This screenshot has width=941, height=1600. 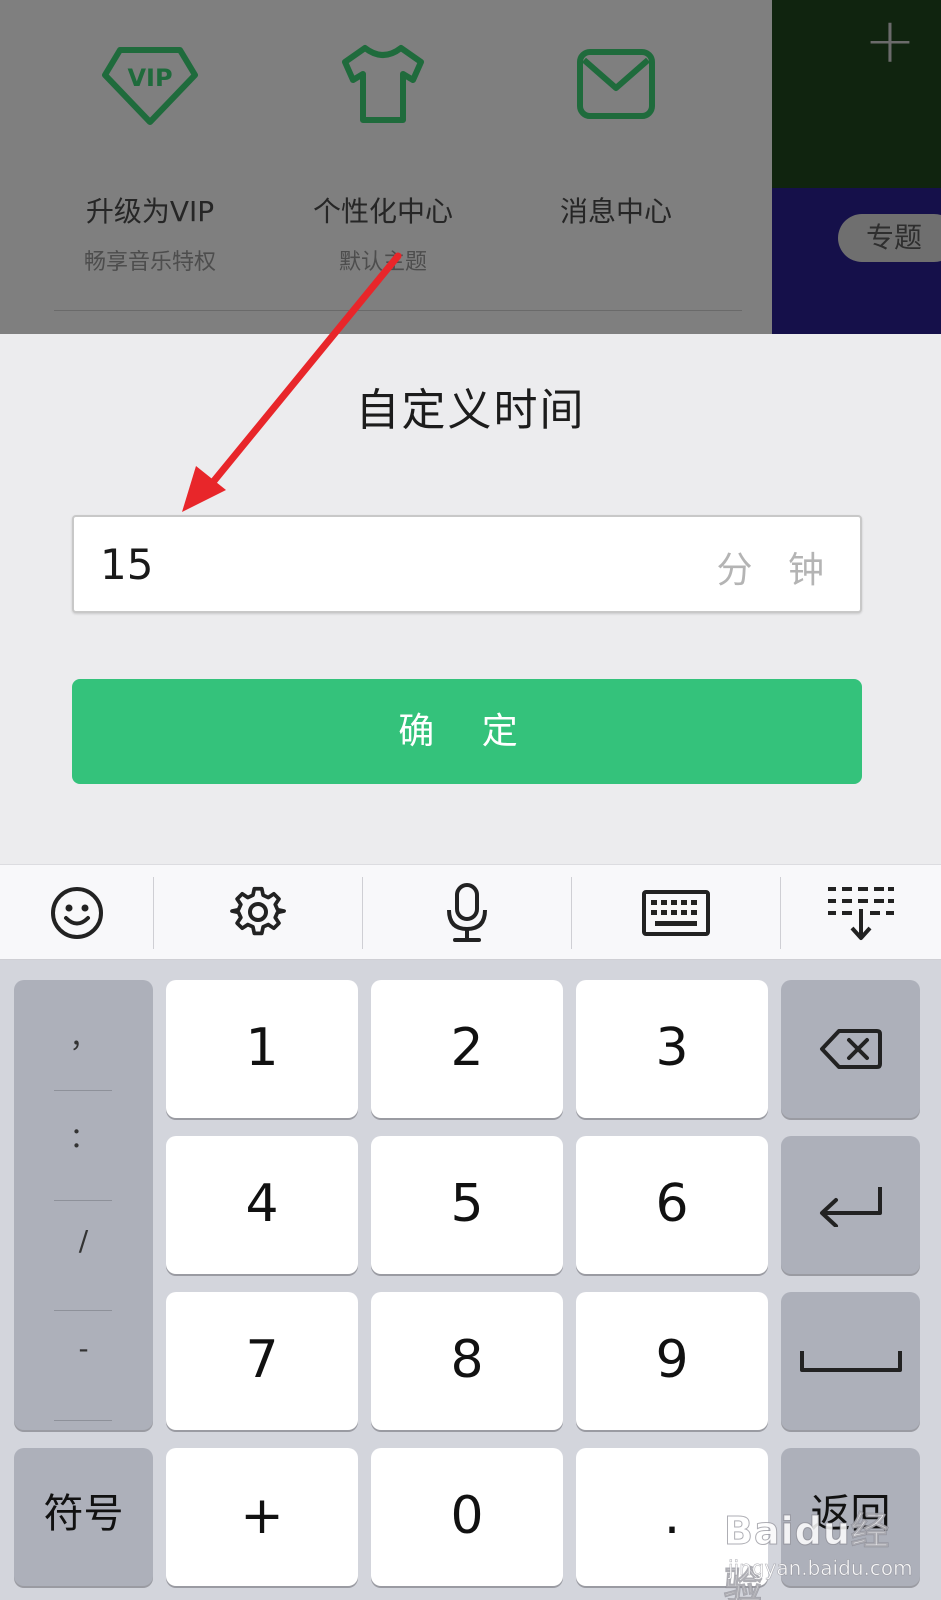 What do you see at coordinates (400, 564) in the screenshot?
I see `minutes-input` at bounding box center [400, 564].